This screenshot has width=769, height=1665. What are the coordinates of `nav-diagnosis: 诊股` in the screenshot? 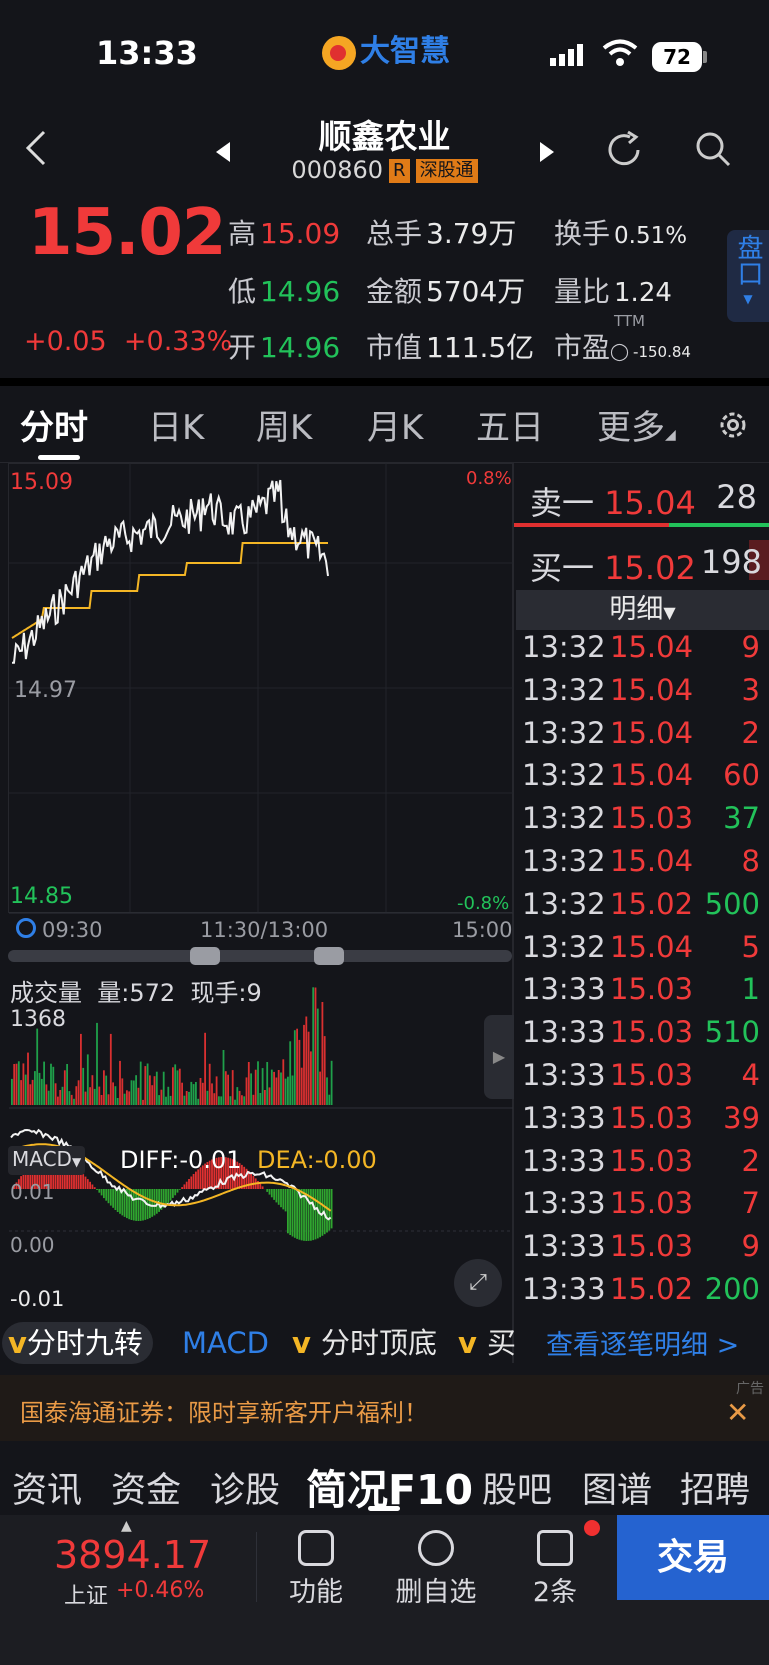 It's located at (245, 1487).